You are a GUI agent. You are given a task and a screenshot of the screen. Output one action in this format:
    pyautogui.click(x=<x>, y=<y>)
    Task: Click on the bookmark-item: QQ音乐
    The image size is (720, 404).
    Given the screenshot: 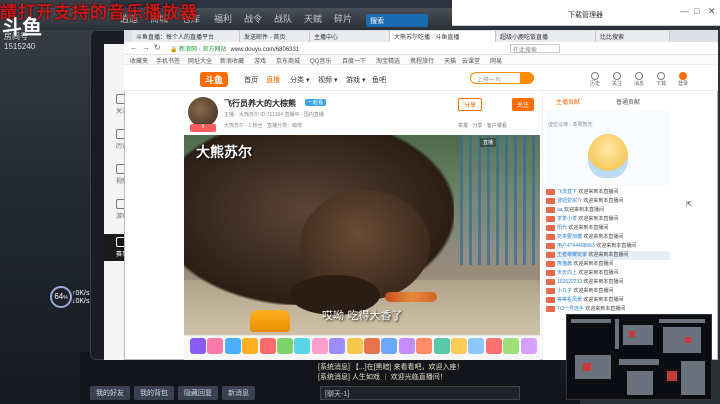 What is the action you would take?
    pyautogui.click(x=320, y=60)
    